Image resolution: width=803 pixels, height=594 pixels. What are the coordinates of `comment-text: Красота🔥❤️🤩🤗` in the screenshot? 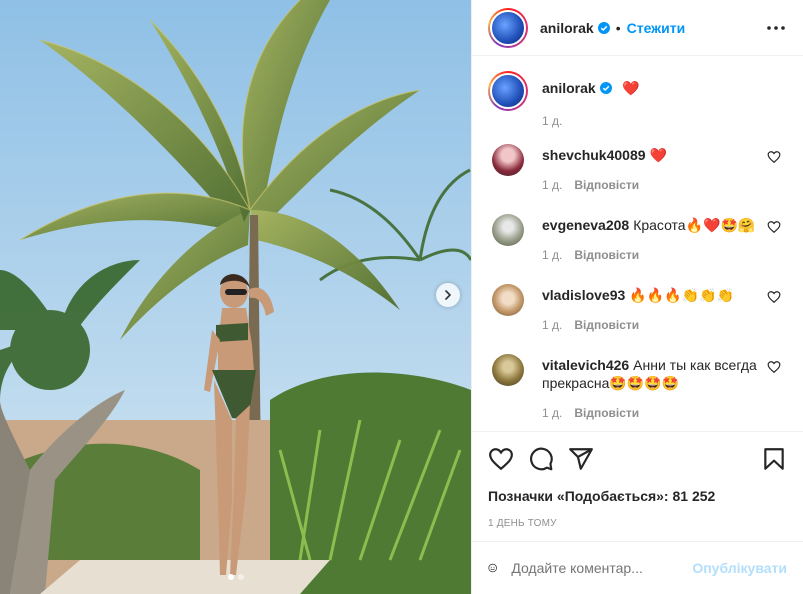 It's located at (694, 225).